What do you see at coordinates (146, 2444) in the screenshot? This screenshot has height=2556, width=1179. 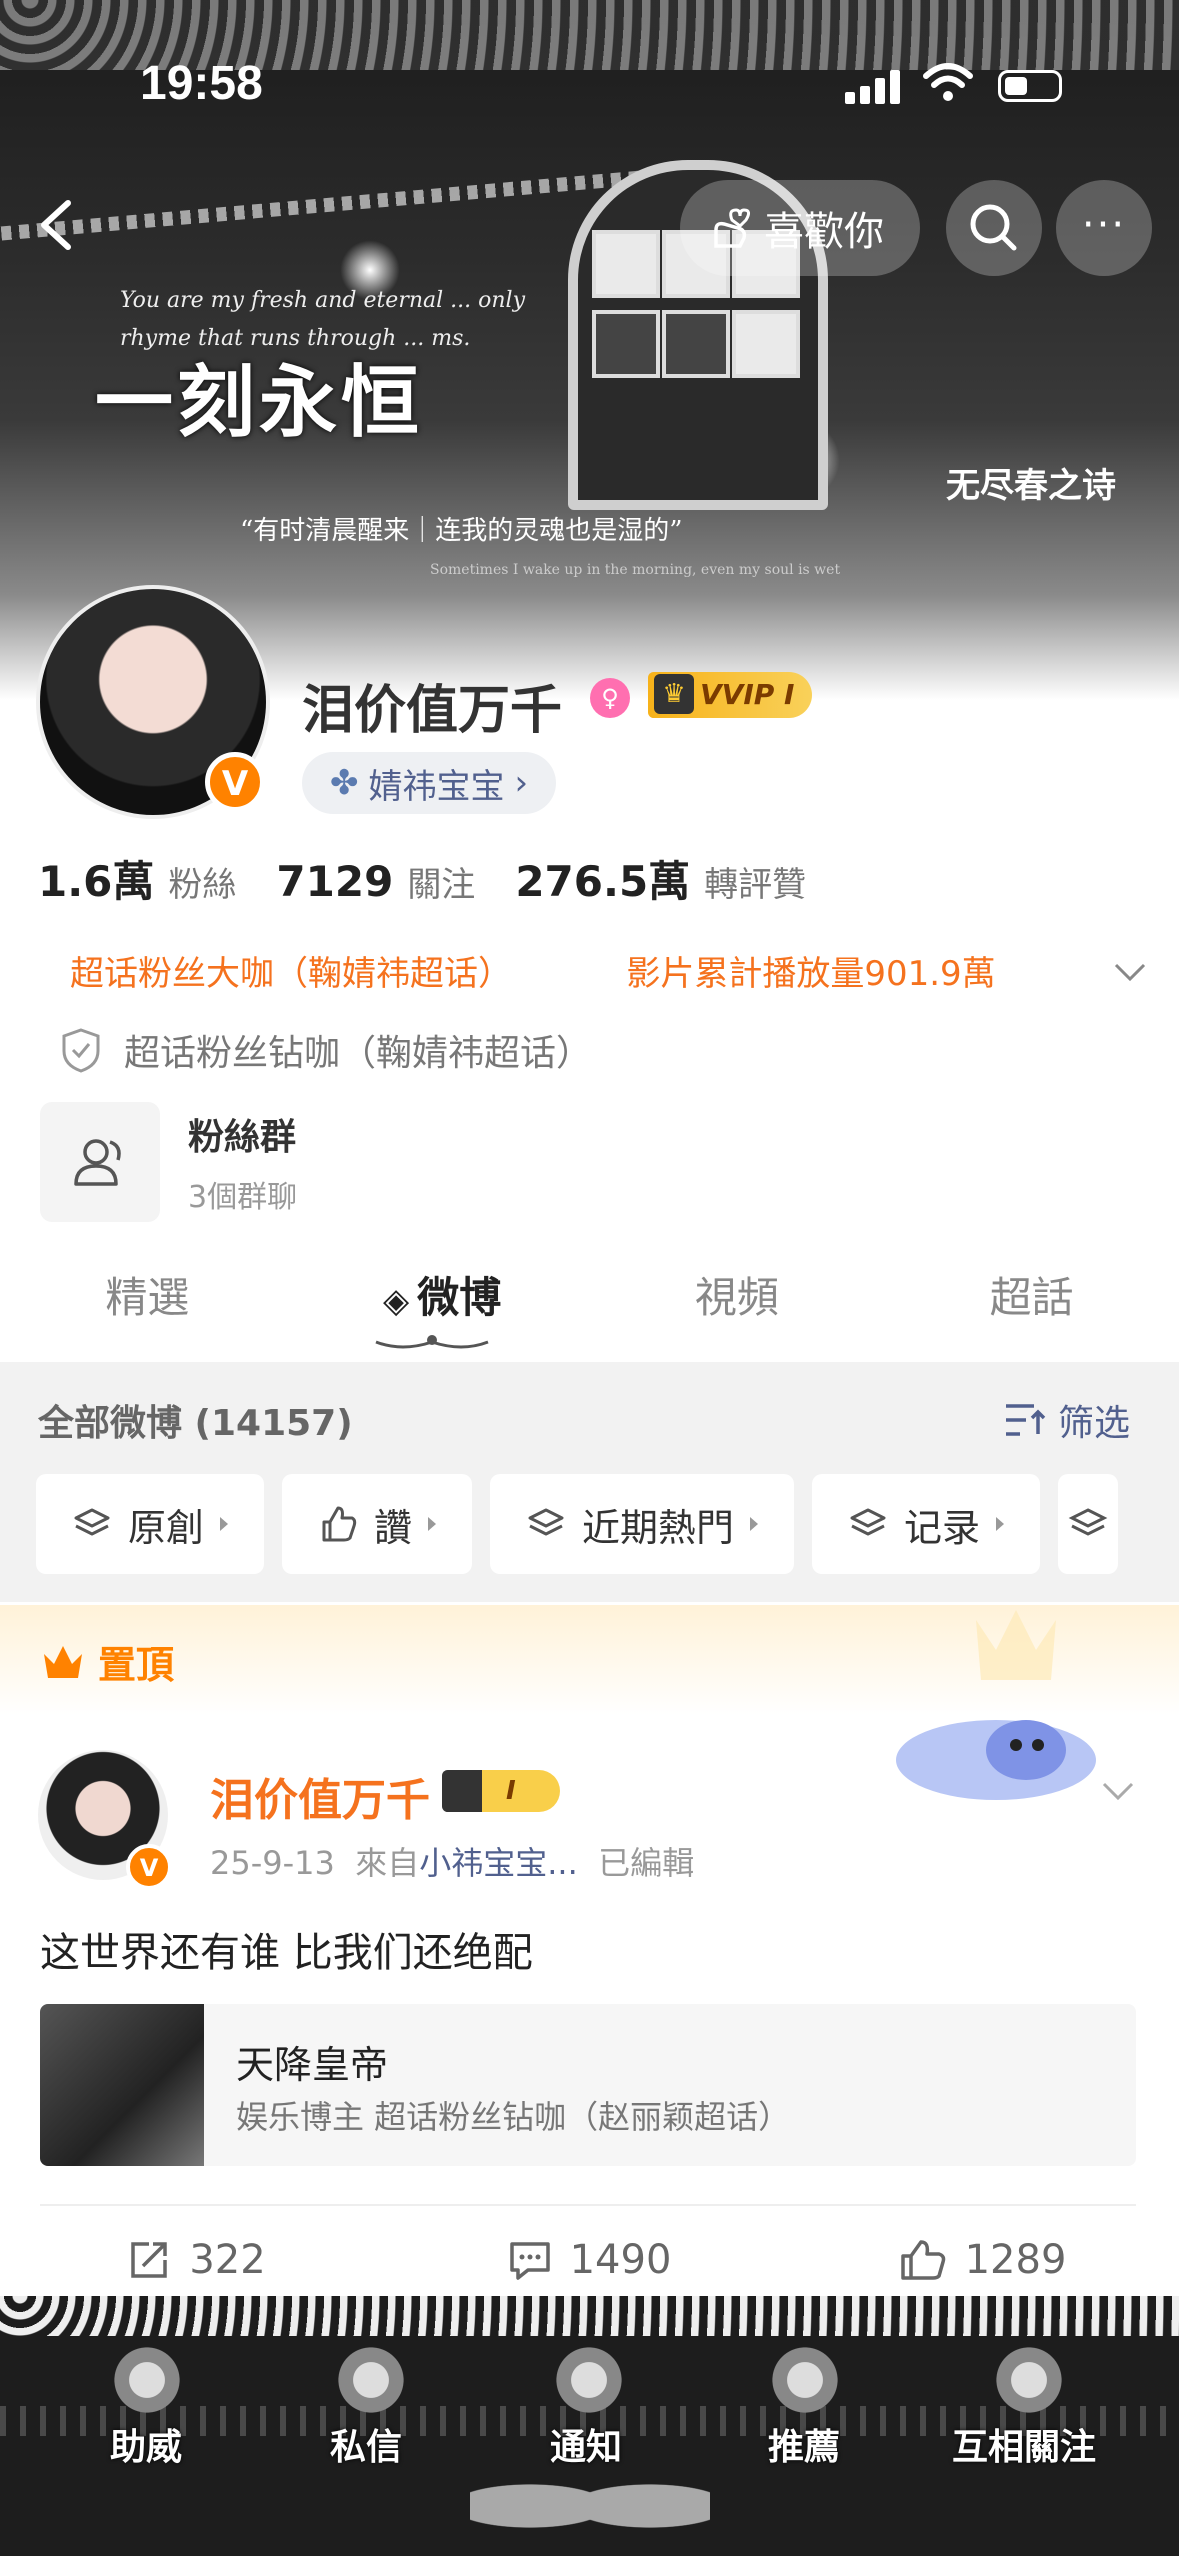 I see `cheer-button: 助威` at bounding box center [146, 2444].